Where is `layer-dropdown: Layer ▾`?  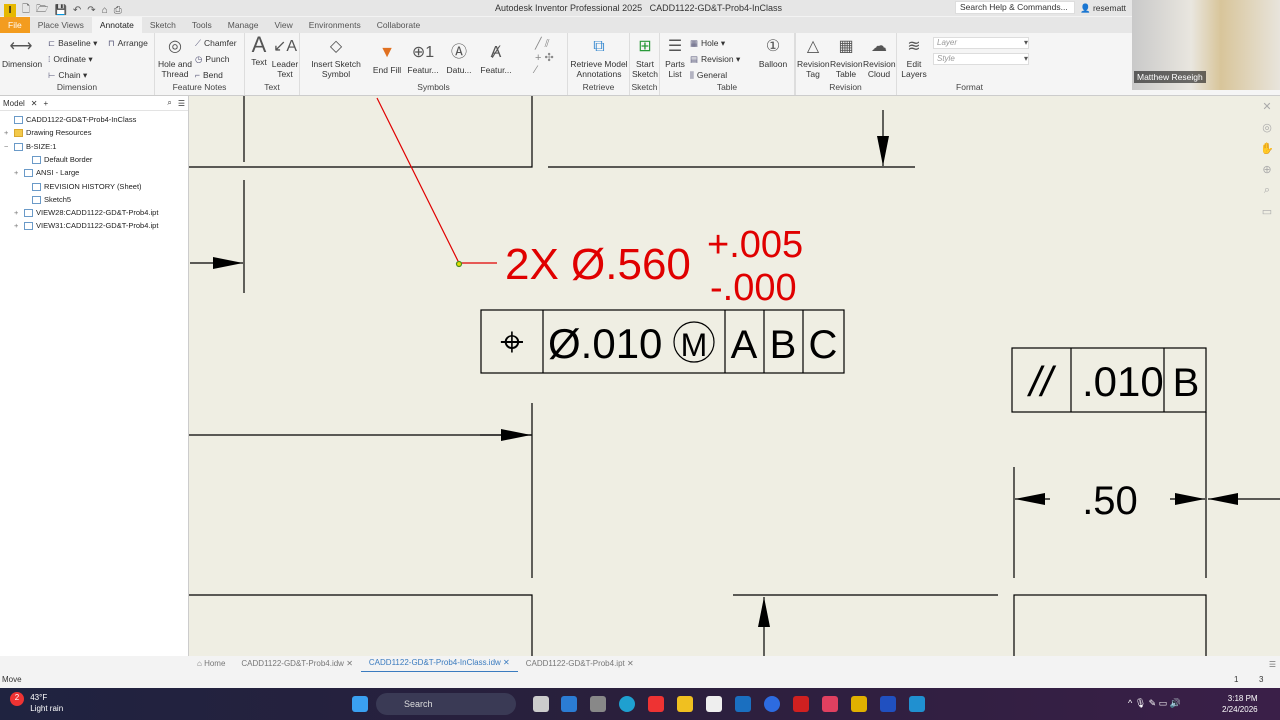
layer-dropdown: Layer ▾ is located at coordinates (981, 43).